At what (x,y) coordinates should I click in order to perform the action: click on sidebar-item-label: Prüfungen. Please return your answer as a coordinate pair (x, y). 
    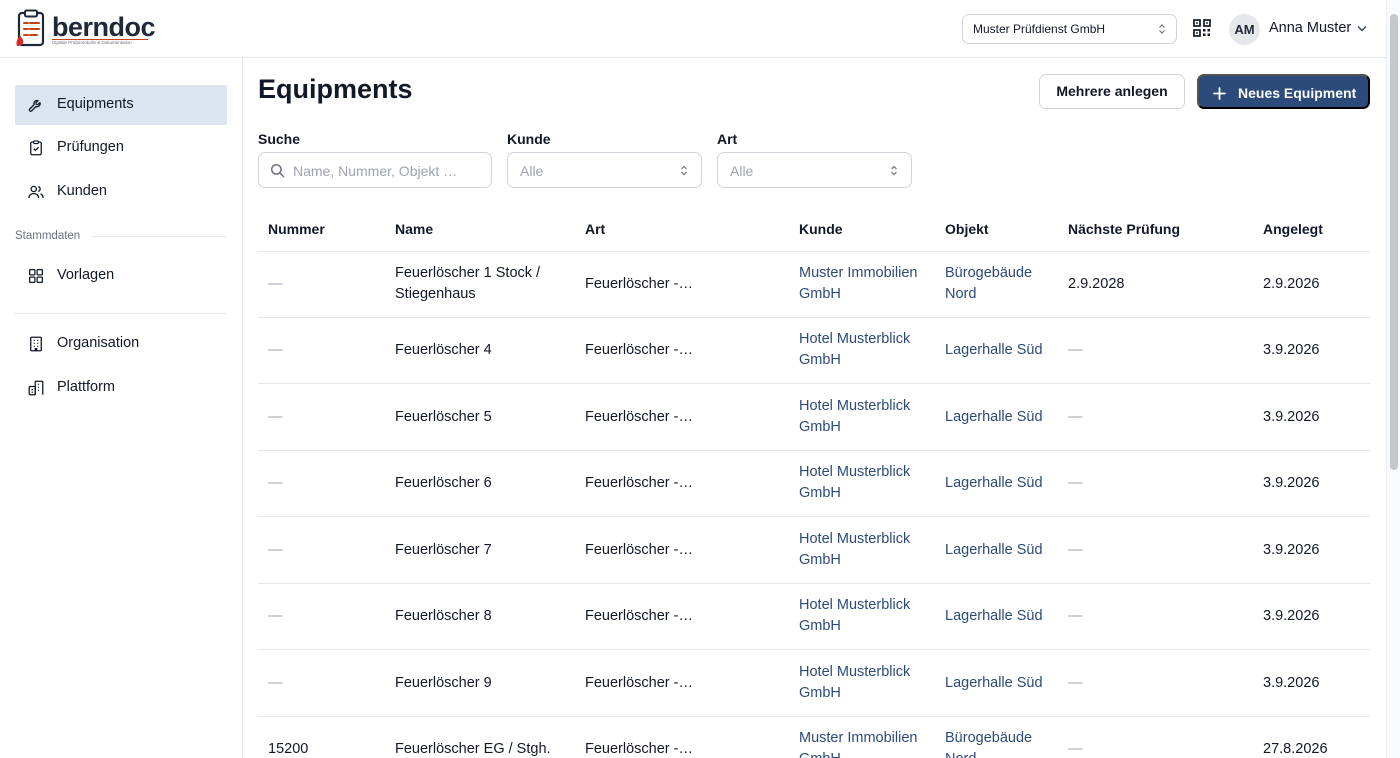
    Looking at the image, I should click on (90, 147).